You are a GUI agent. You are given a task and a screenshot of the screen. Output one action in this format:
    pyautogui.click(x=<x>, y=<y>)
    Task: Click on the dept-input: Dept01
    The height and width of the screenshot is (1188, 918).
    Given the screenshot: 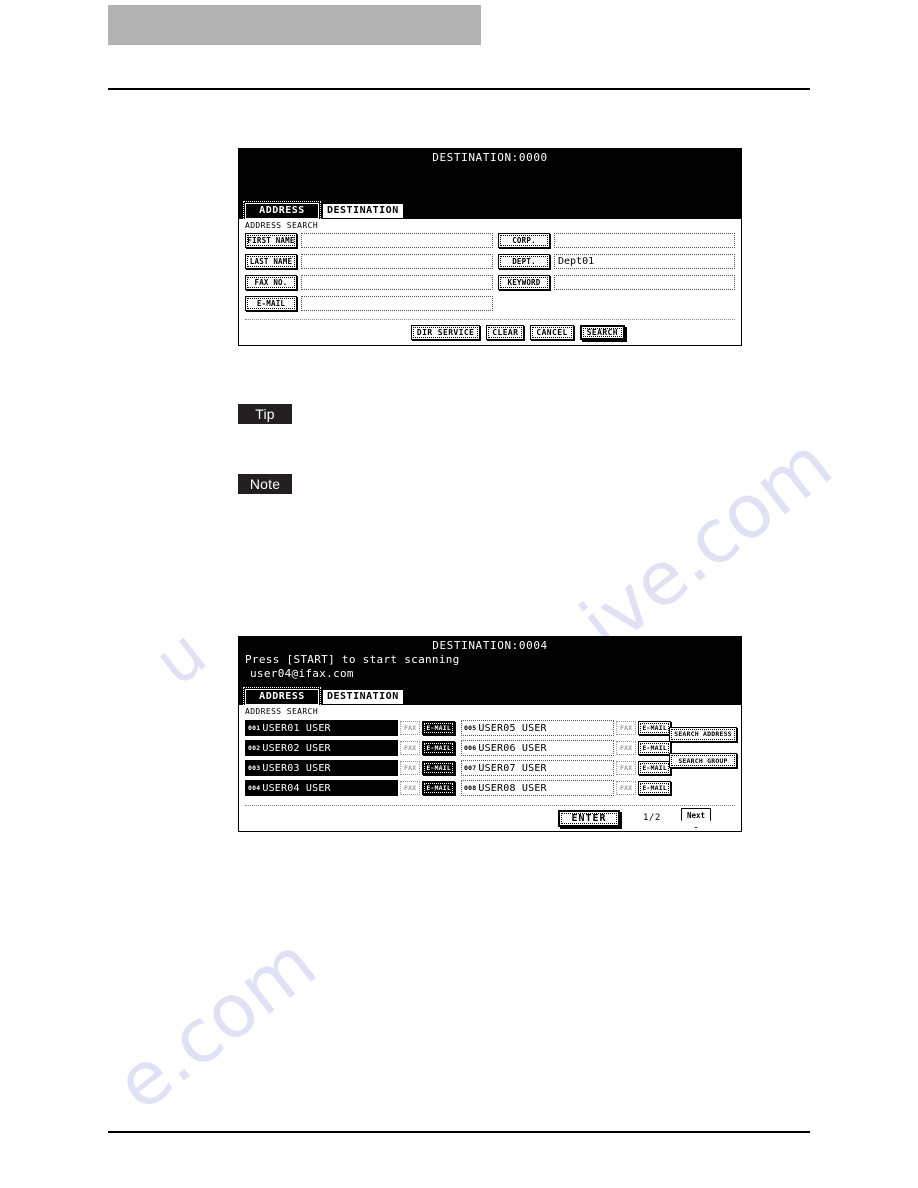 What is the action you would take?
    pyautogui.click(x=644, y=261)
    